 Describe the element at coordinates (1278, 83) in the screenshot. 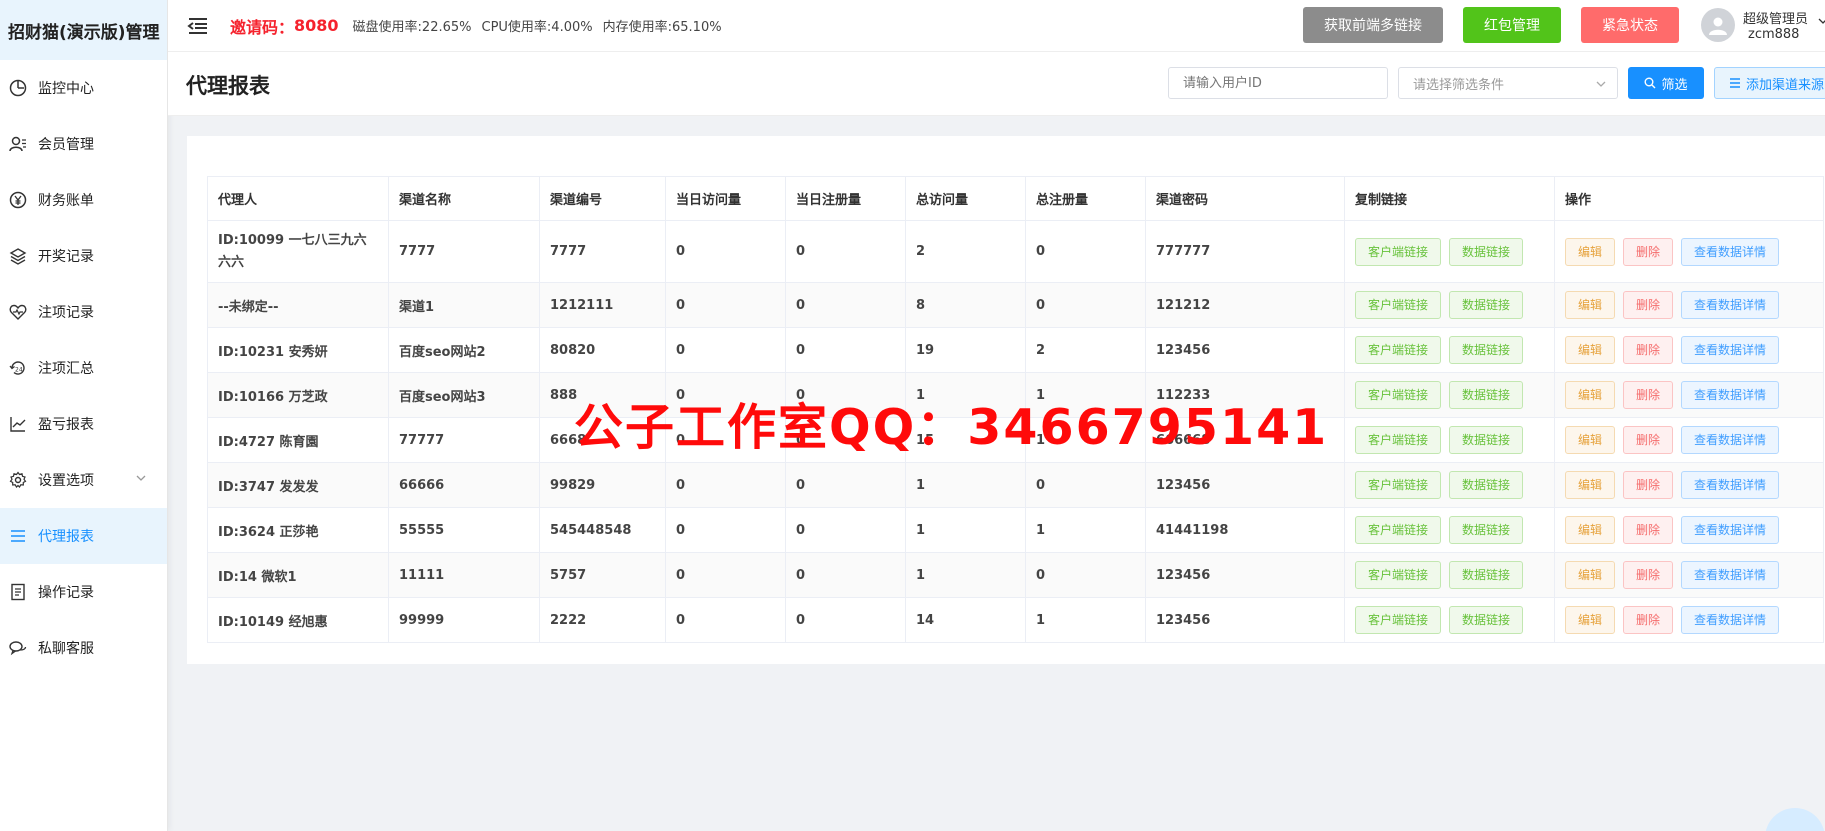

I see `user-id-input` at that location.